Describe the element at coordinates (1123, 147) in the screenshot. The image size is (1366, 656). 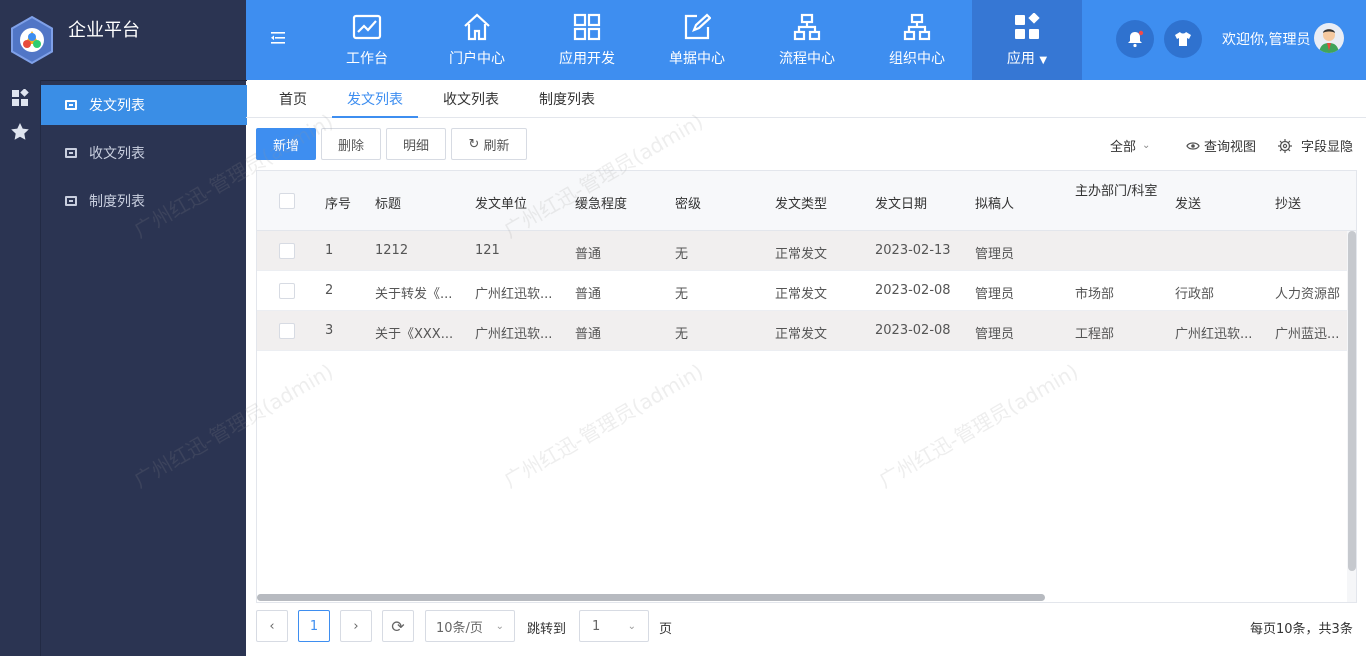
I see `filter-label: 全部` at that location.